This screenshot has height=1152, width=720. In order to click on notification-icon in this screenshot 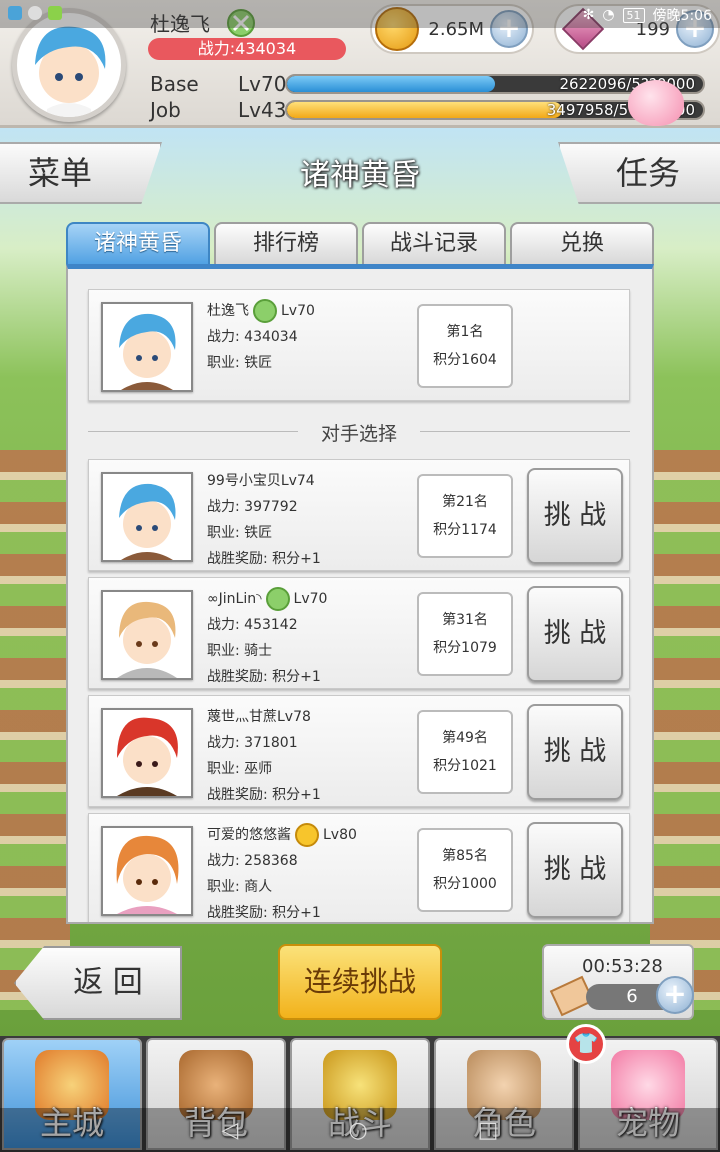, I will do `click(35, 13)`.